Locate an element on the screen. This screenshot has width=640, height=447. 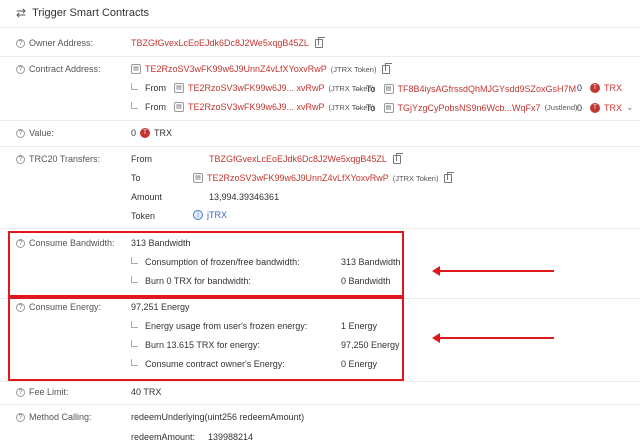
trc20-amount-label: Amount is located at coordinates (147, 197).